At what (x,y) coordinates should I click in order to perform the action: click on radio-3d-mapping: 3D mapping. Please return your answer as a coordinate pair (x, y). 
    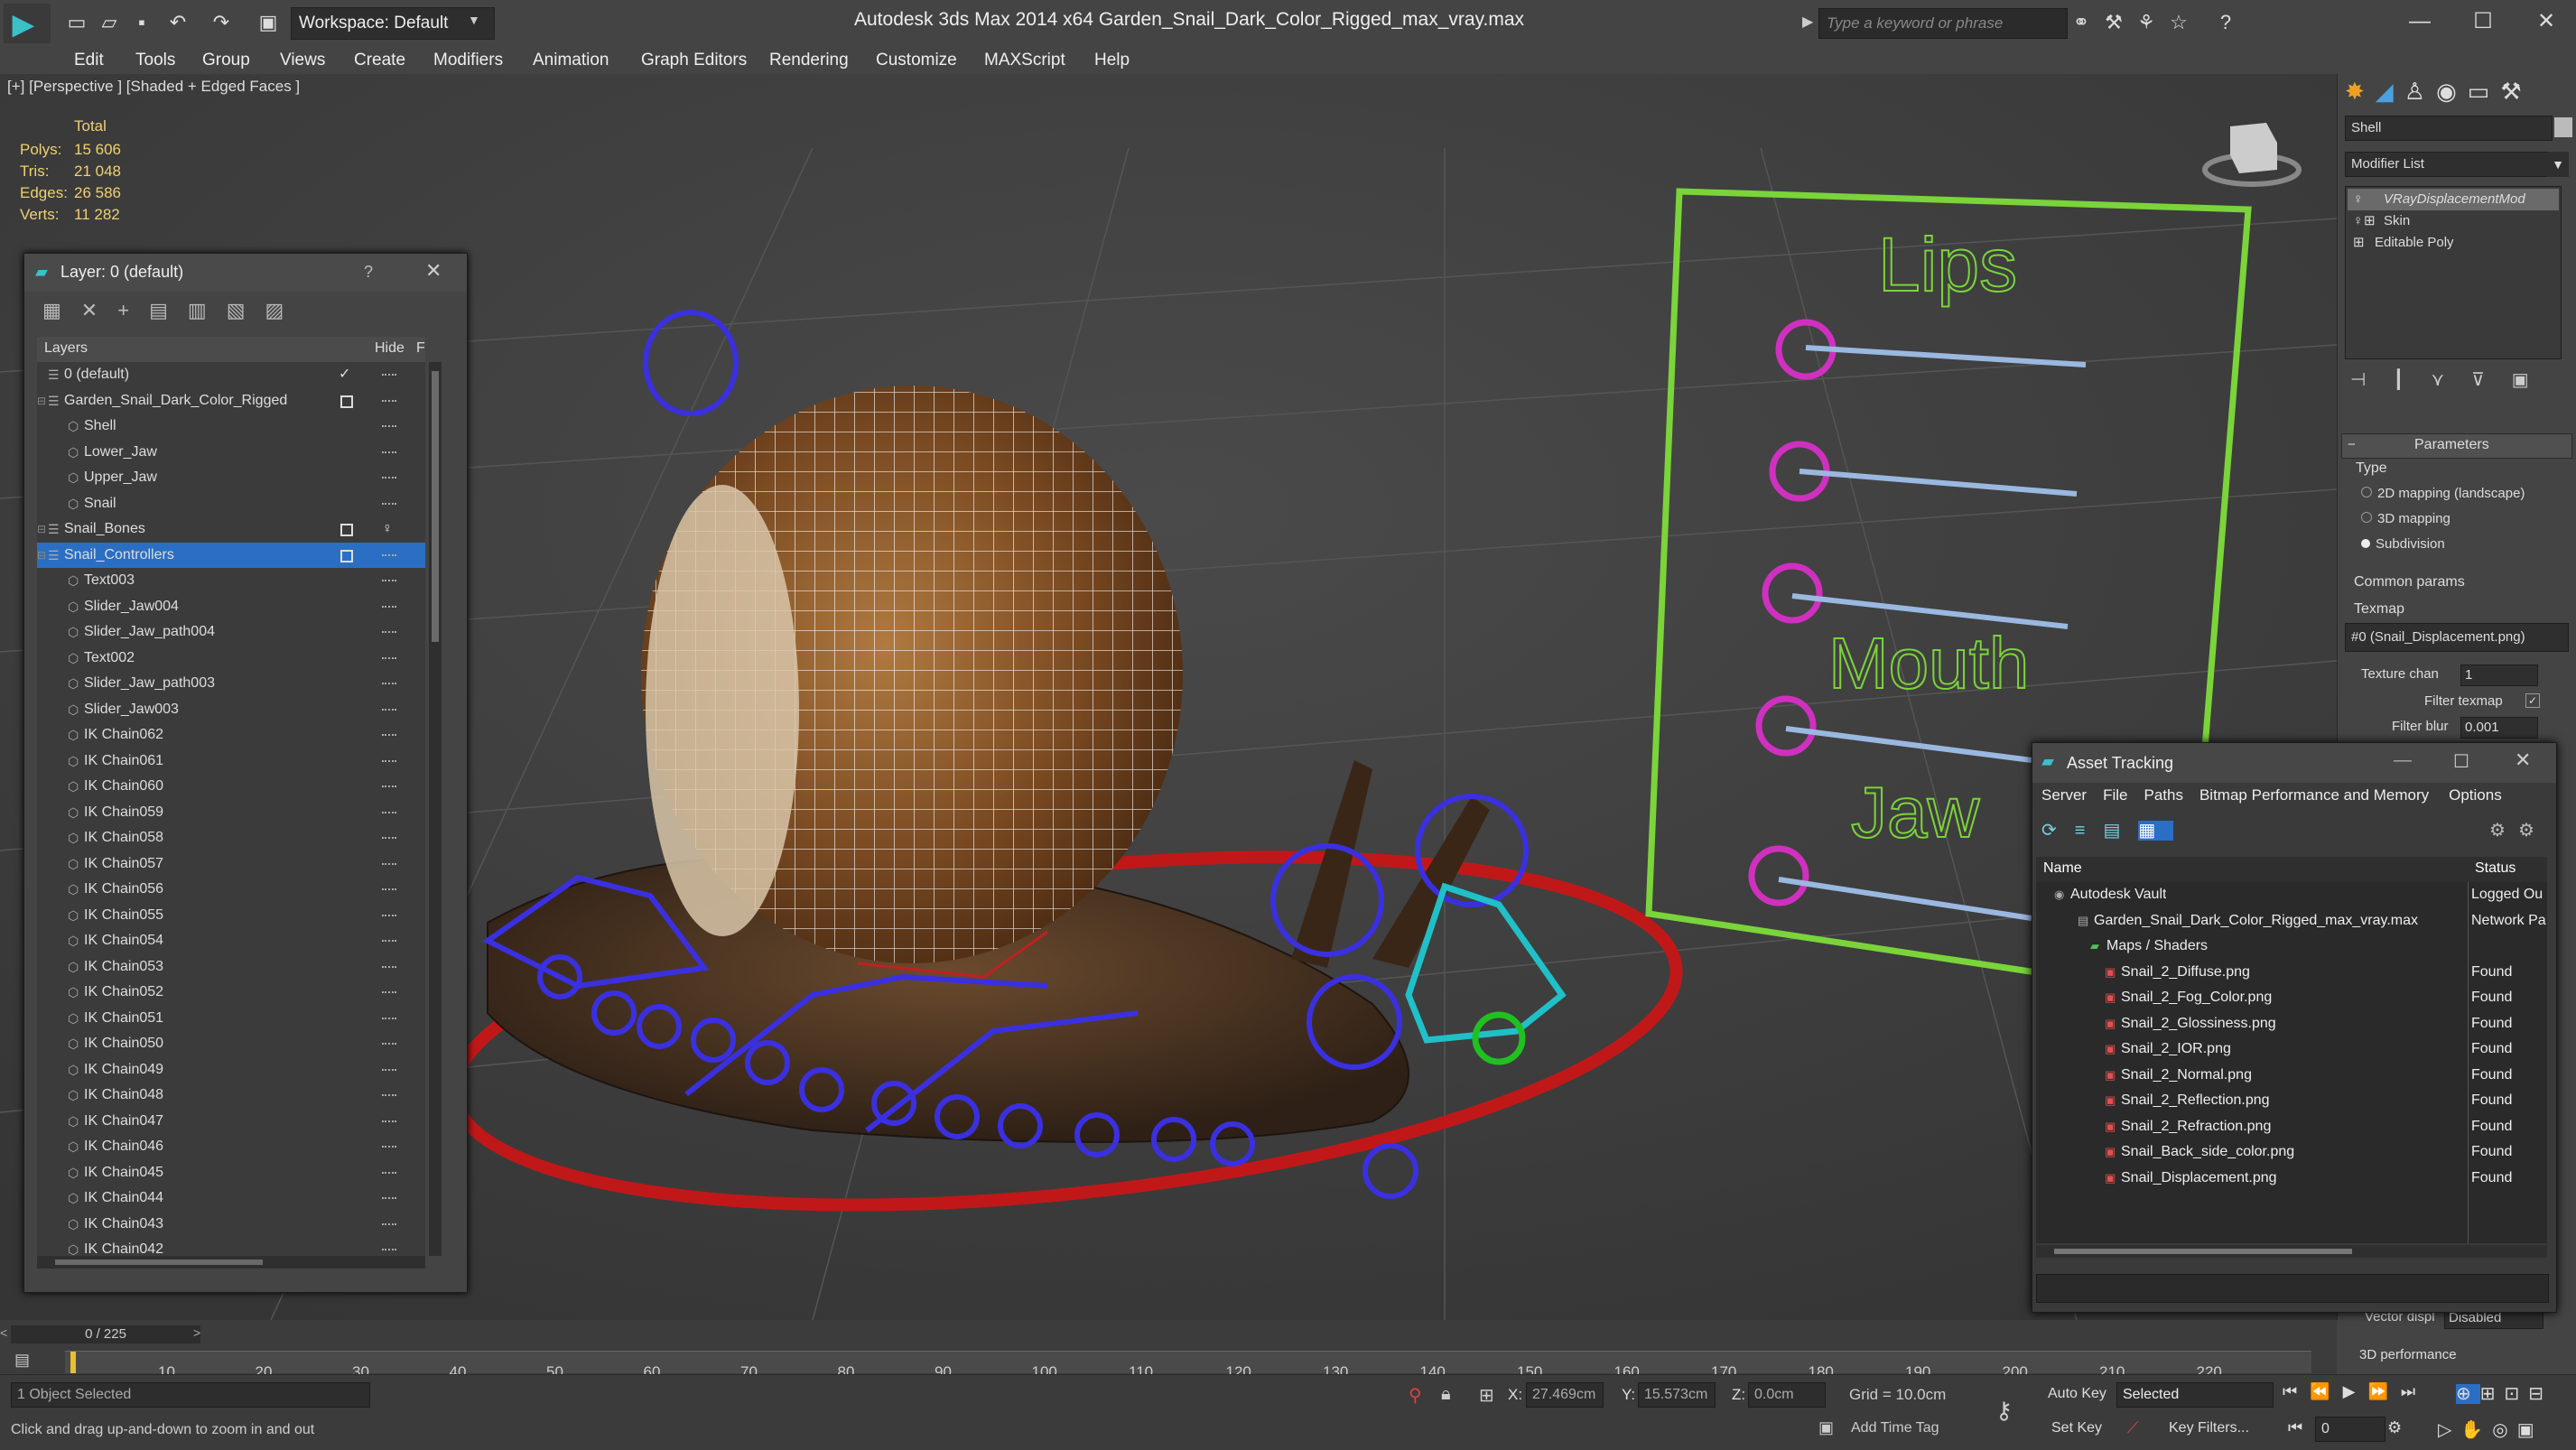
    Looking at the image, I should click on (2405, 518).